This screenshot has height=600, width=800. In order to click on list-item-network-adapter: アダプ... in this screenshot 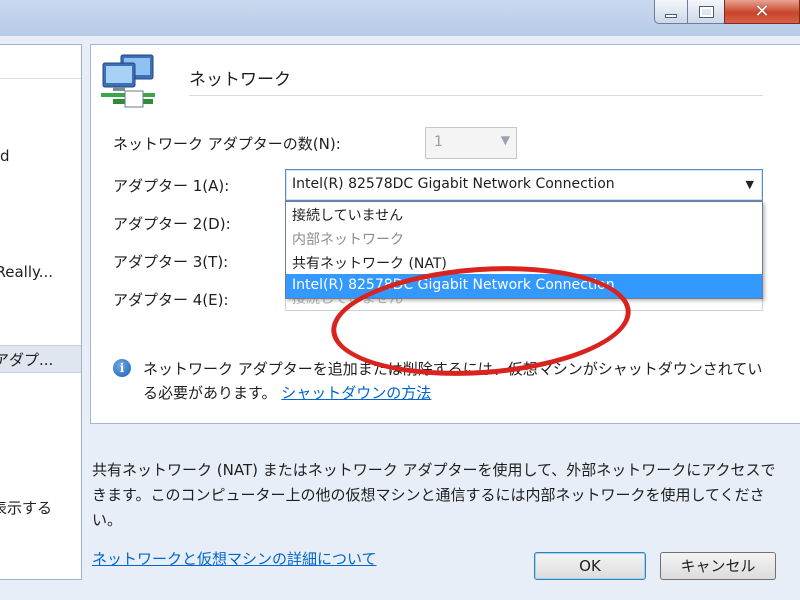, I will do `click(40, 359)`.